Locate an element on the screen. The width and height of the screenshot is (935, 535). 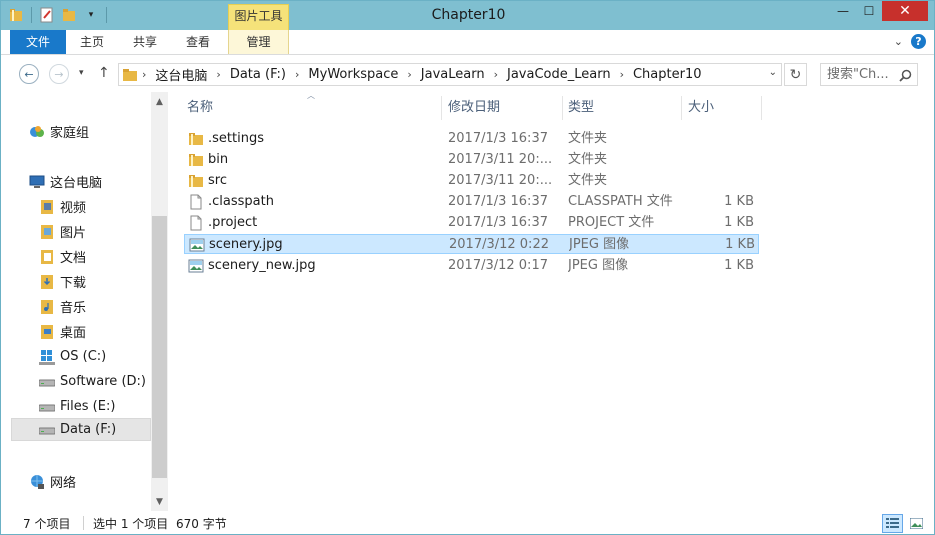
chevron-down-icon: ⌄ is located at coordinates (773, 72).